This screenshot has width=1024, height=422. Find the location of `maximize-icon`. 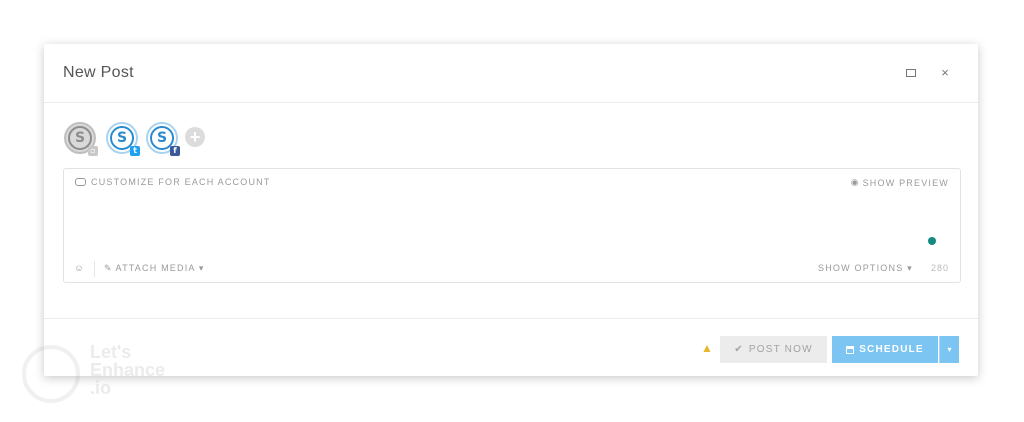

maximize-icon is located at coordinates (911, 73).